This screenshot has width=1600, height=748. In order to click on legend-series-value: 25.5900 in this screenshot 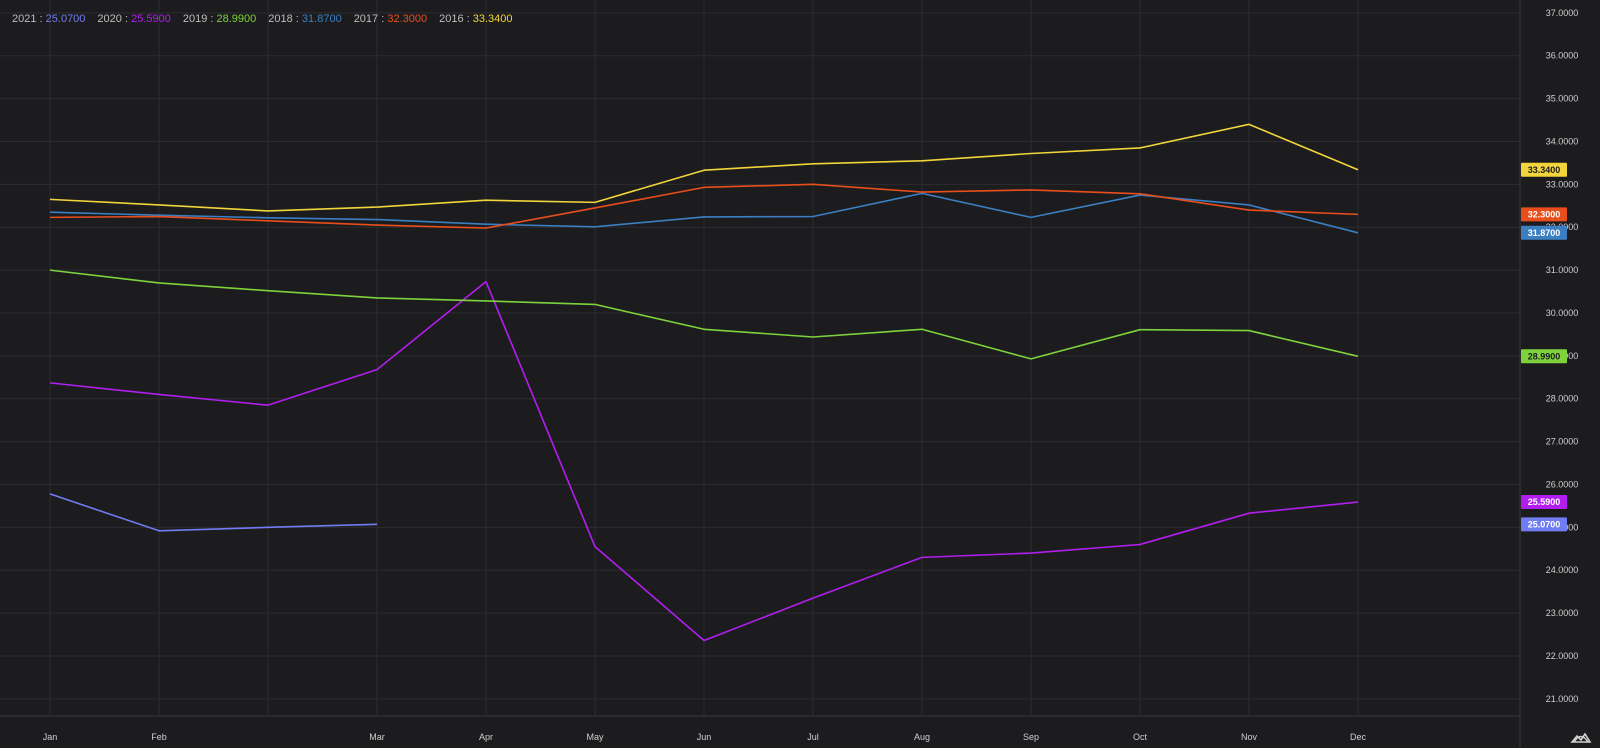, I will do `click(151, 19)`.